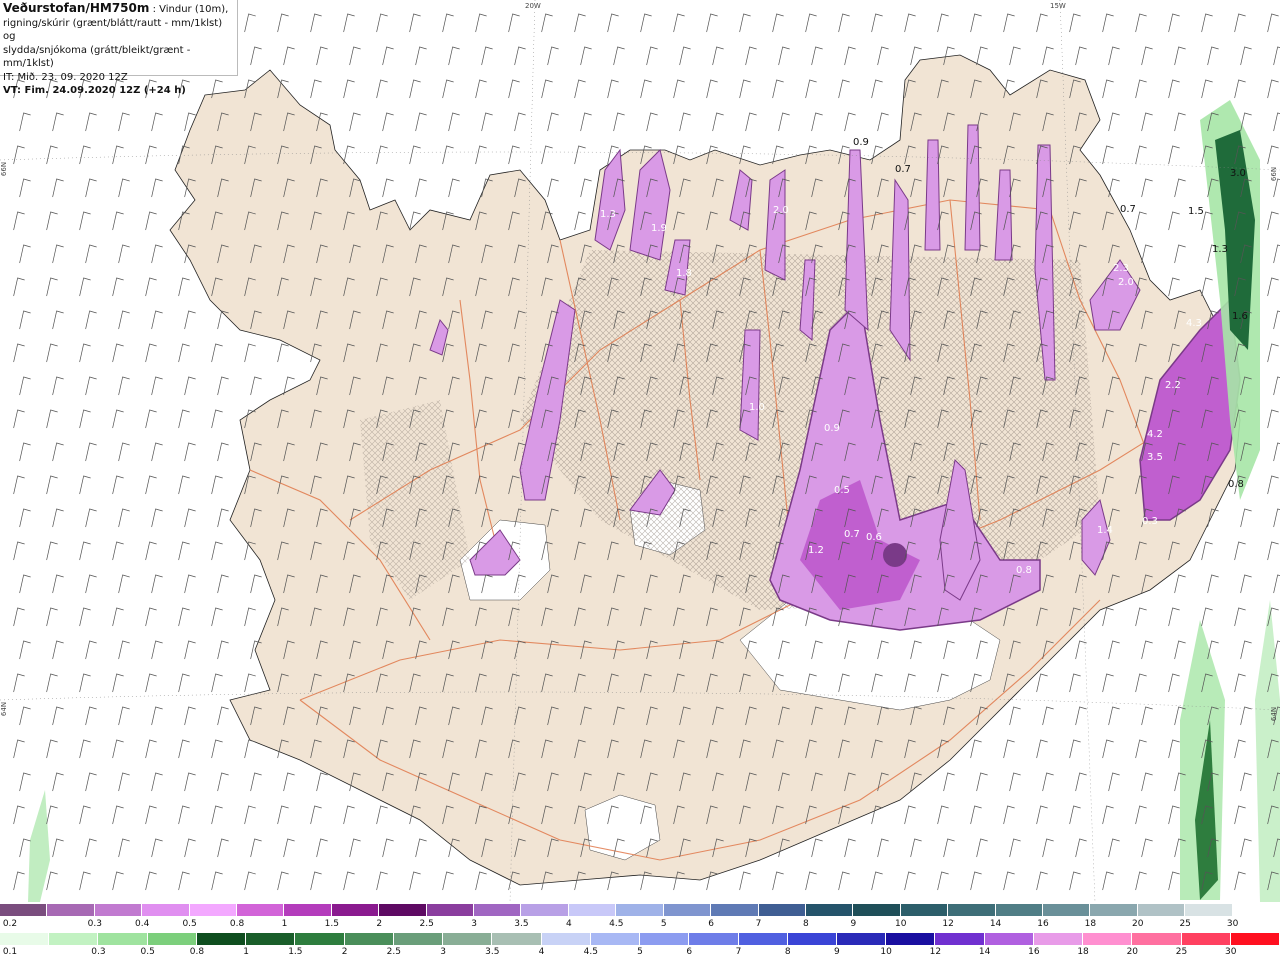  Describe the element at coordinates (1155, 457) in the screenshot. I see `precip-value-label: 3.5` at that location.